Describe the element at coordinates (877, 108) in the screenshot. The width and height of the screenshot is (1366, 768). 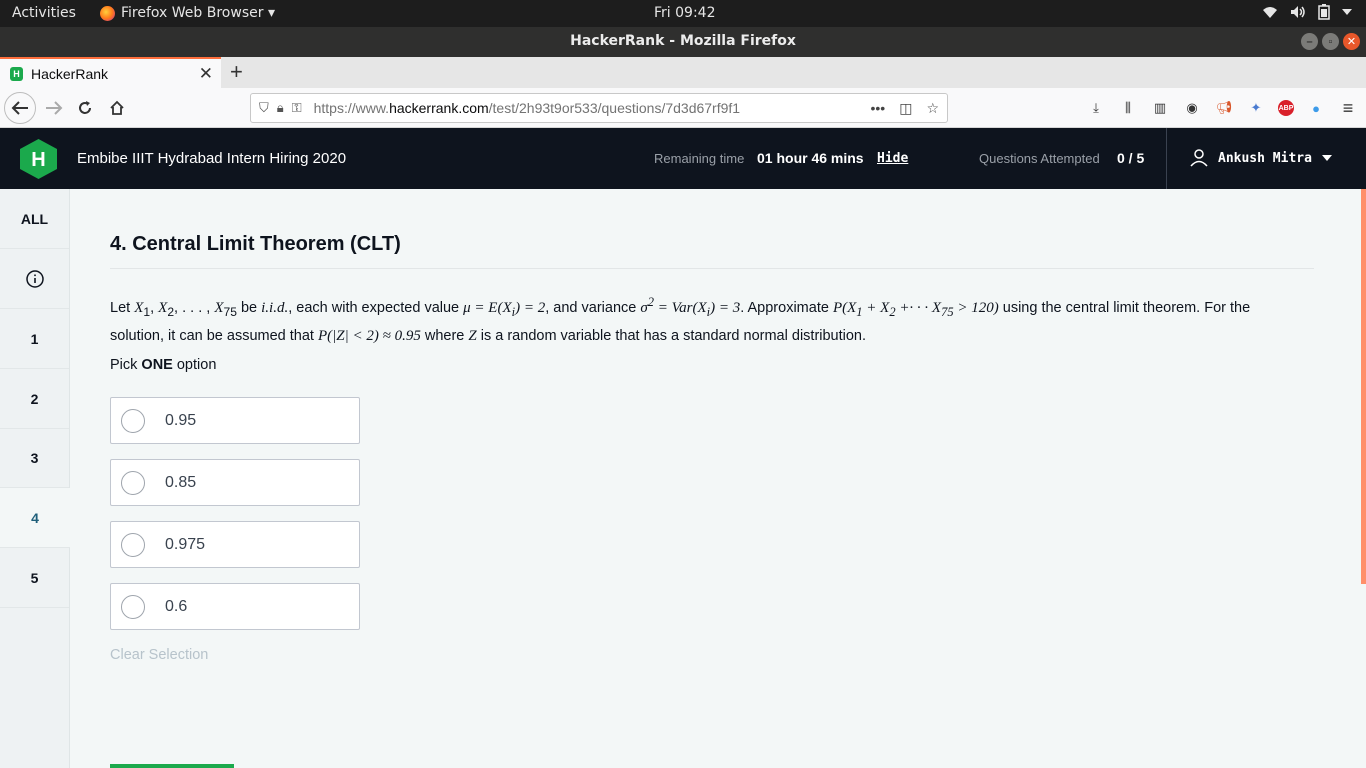
I see `more-actions-icon: •••` at that location.